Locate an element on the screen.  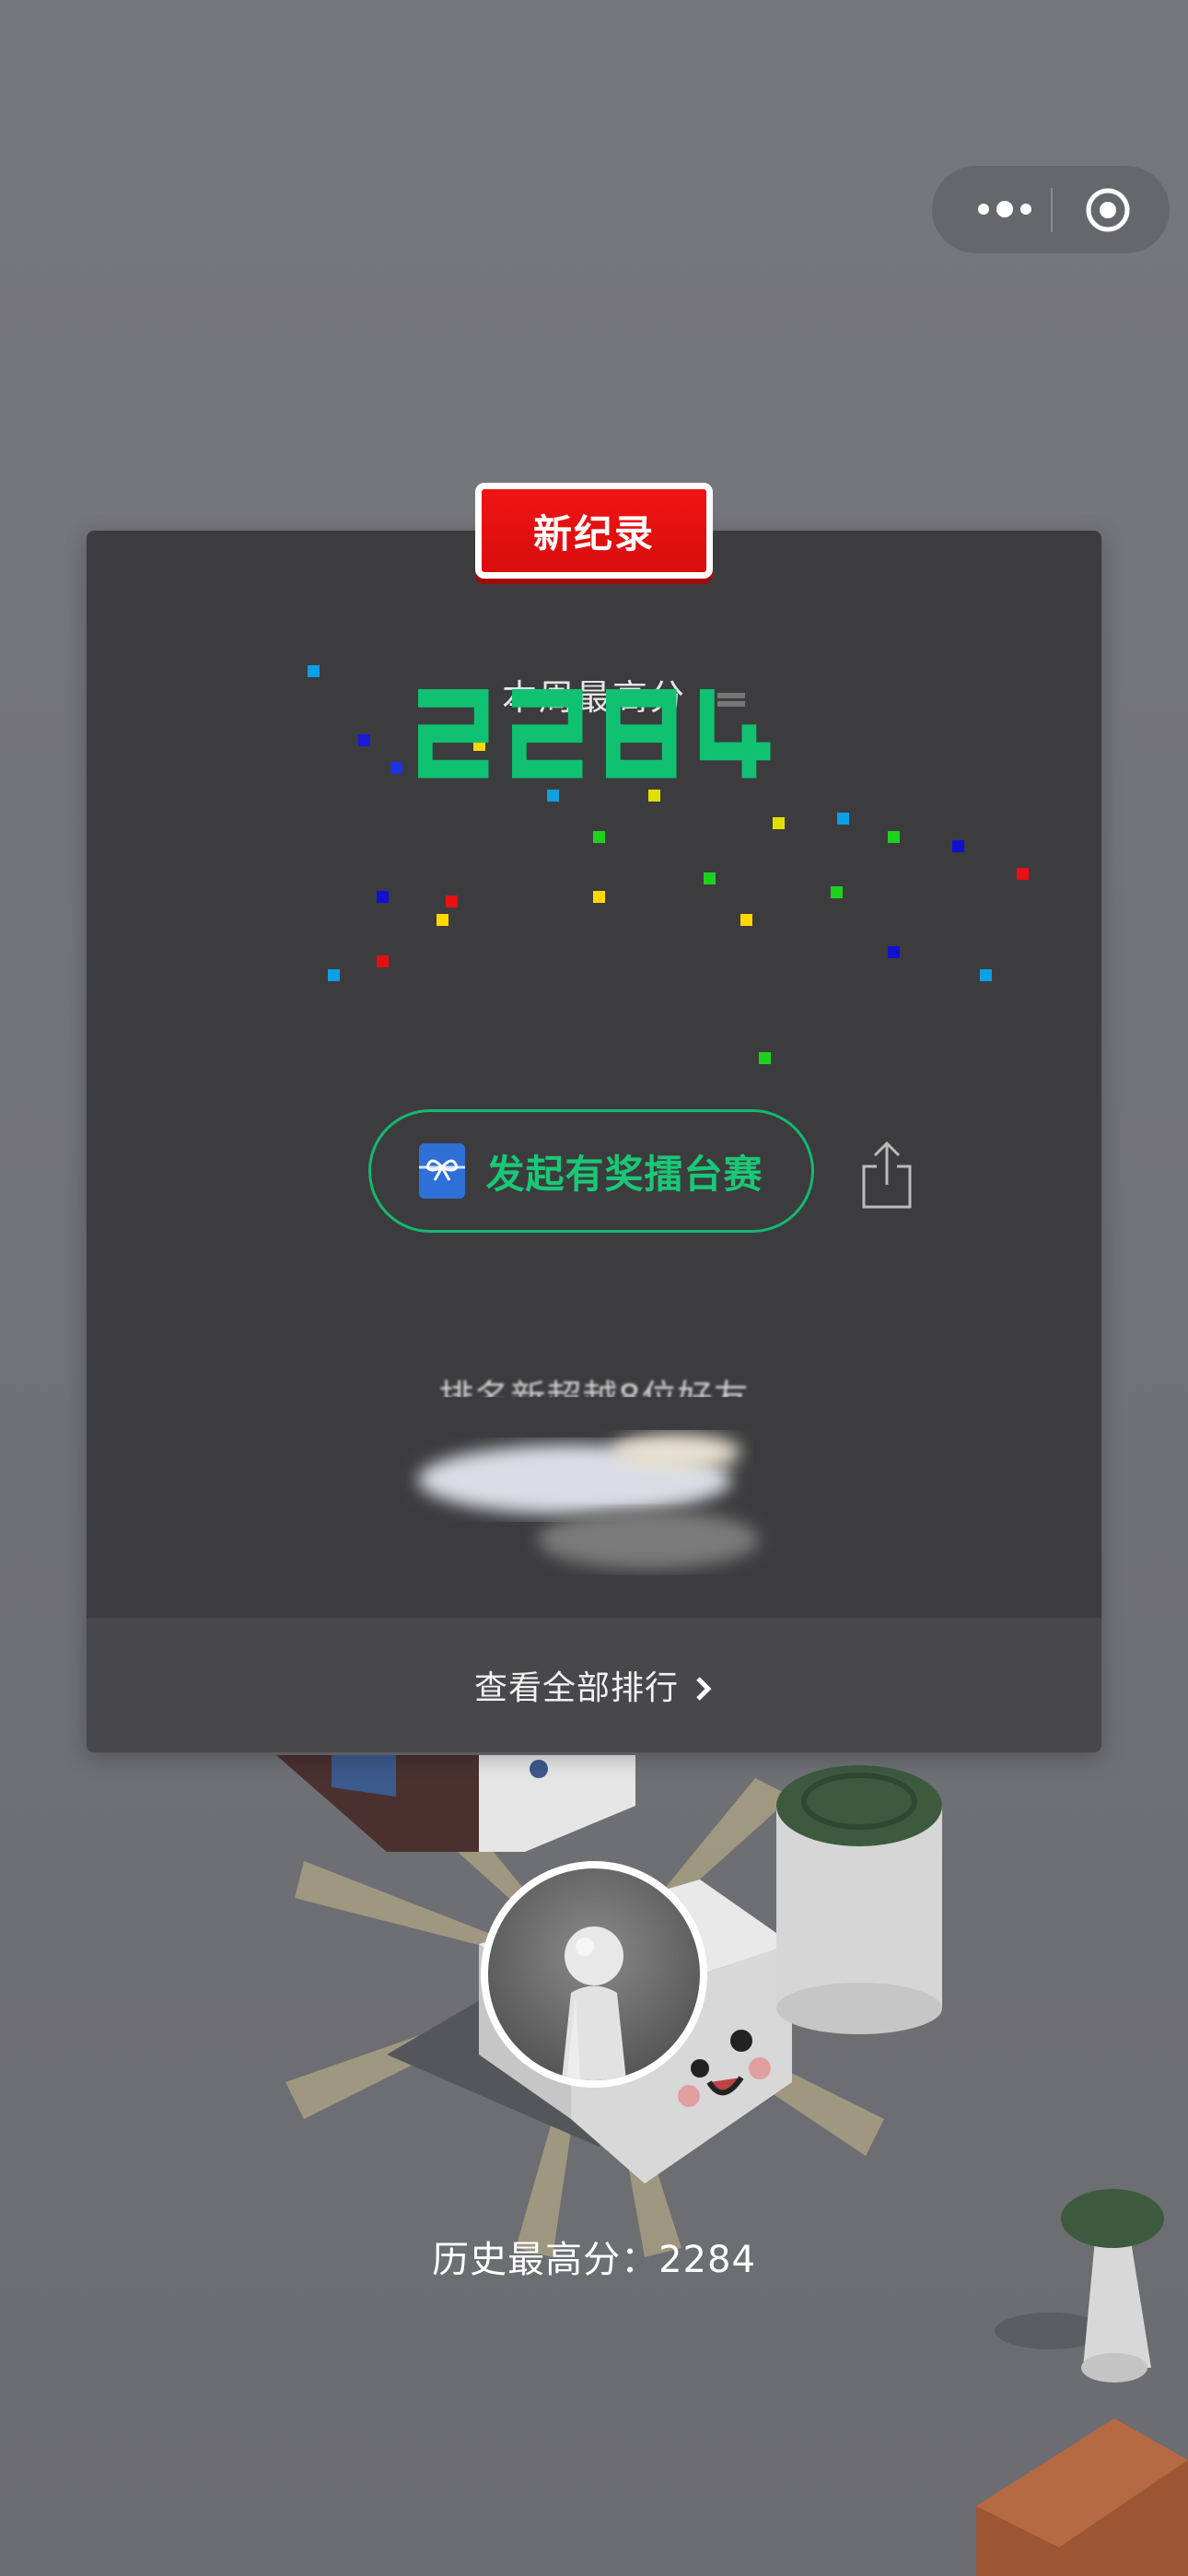
ranking-text: 排名新超越8位好友 is located at coordinates (594, 1397).